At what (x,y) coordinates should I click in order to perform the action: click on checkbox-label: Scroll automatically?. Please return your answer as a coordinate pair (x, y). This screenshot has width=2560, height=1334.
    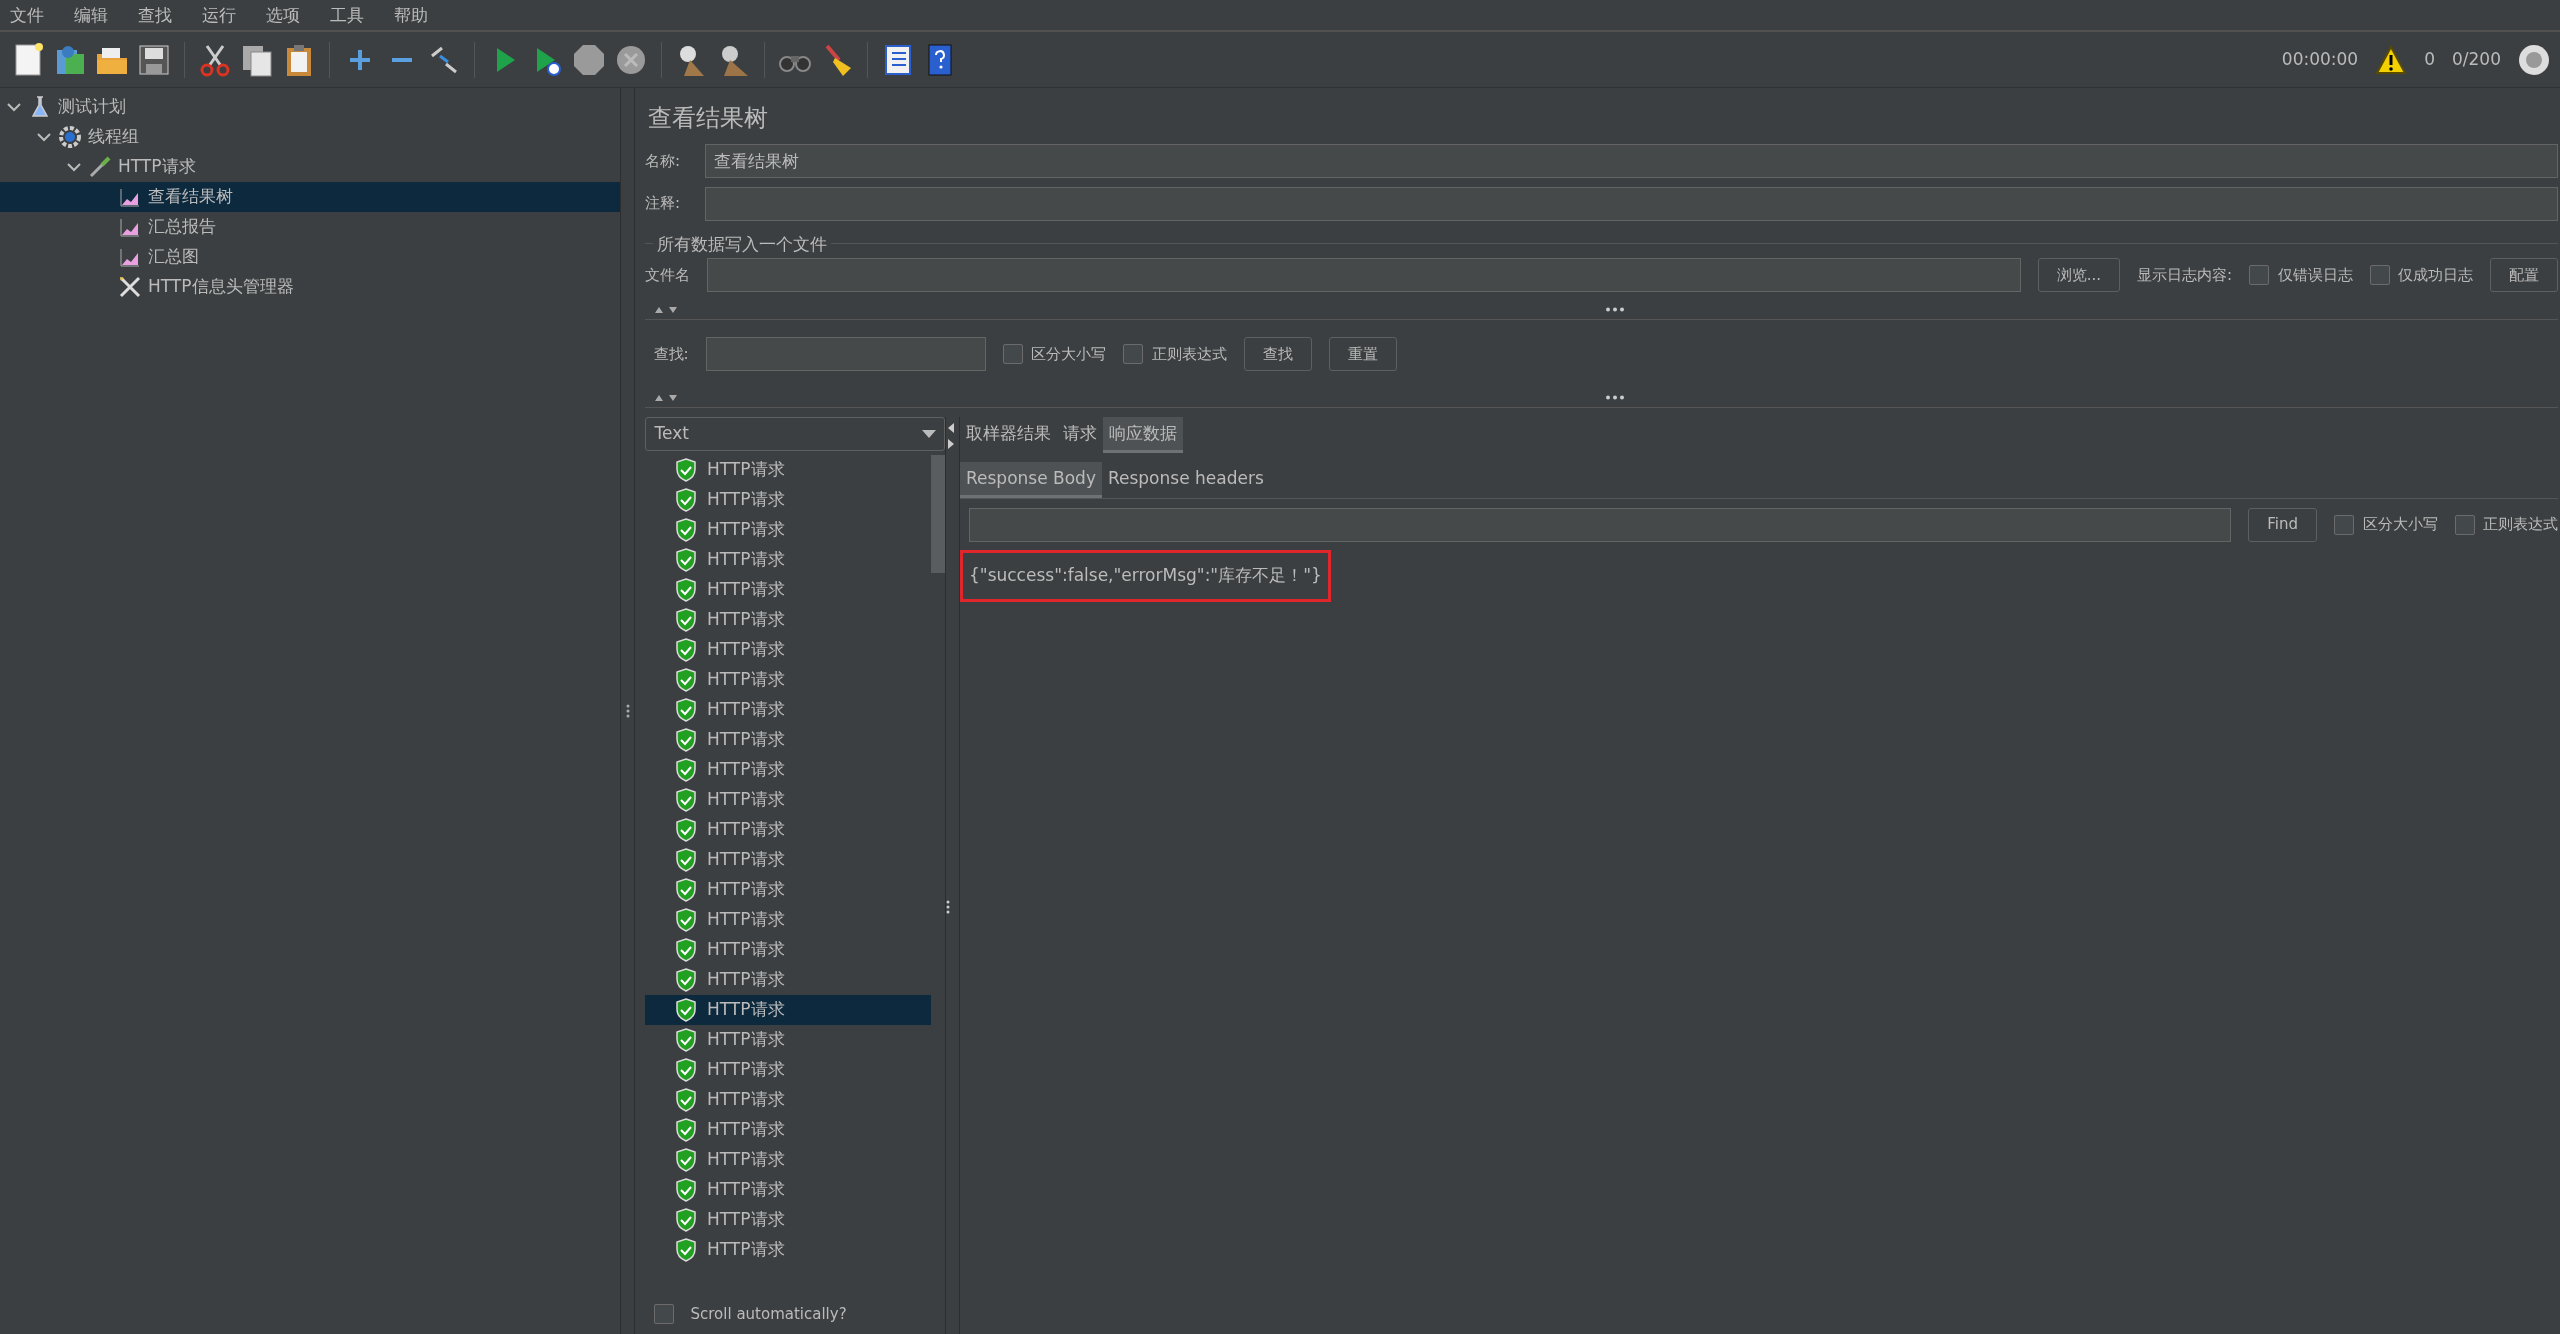
    Looking at the image, I should click on (768, 1314).